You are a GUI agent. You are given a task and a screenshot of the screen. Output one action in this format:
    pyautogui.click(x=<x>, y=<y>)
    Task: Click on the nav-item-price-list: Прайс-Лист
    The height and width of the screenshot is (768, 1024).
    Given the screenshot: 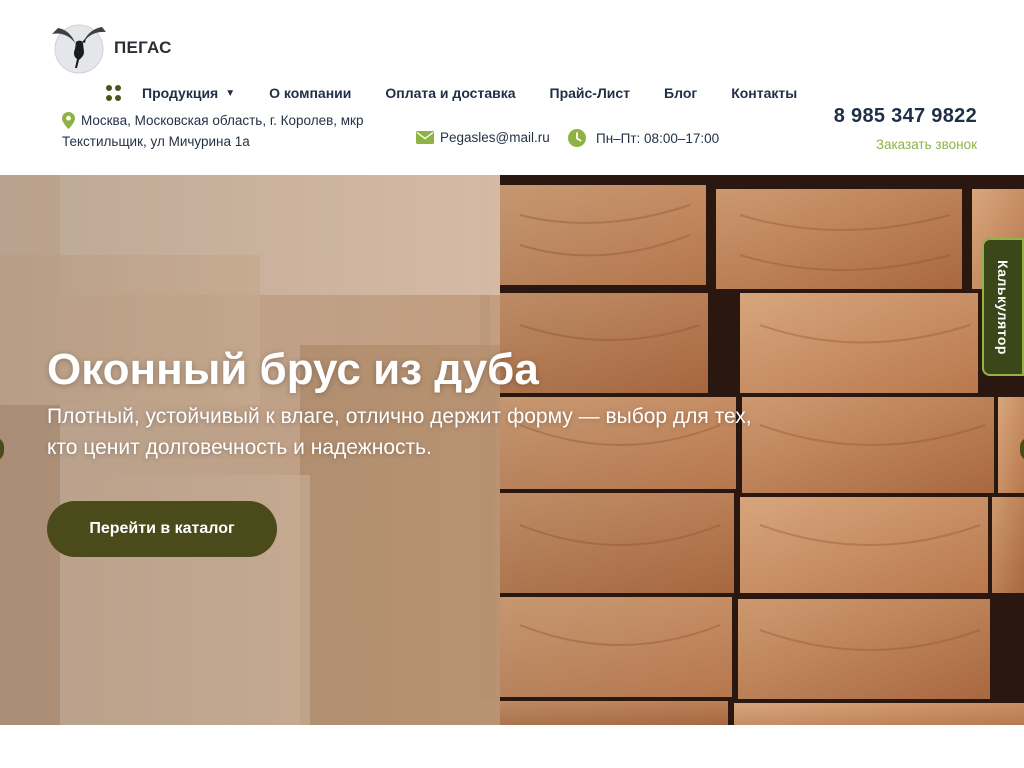 What is the action you would take?
    pyautogui.click(x=590, y=93)
    